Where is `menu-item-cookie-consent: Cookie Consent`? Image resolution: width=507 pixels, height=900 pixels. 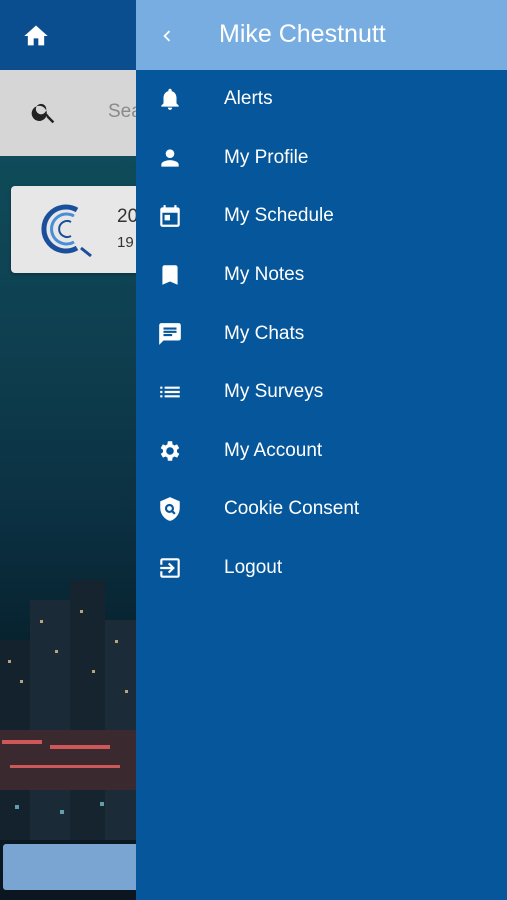 menu-item-cookie-consent: Cookie Consent is located at coordinates (321, 509).